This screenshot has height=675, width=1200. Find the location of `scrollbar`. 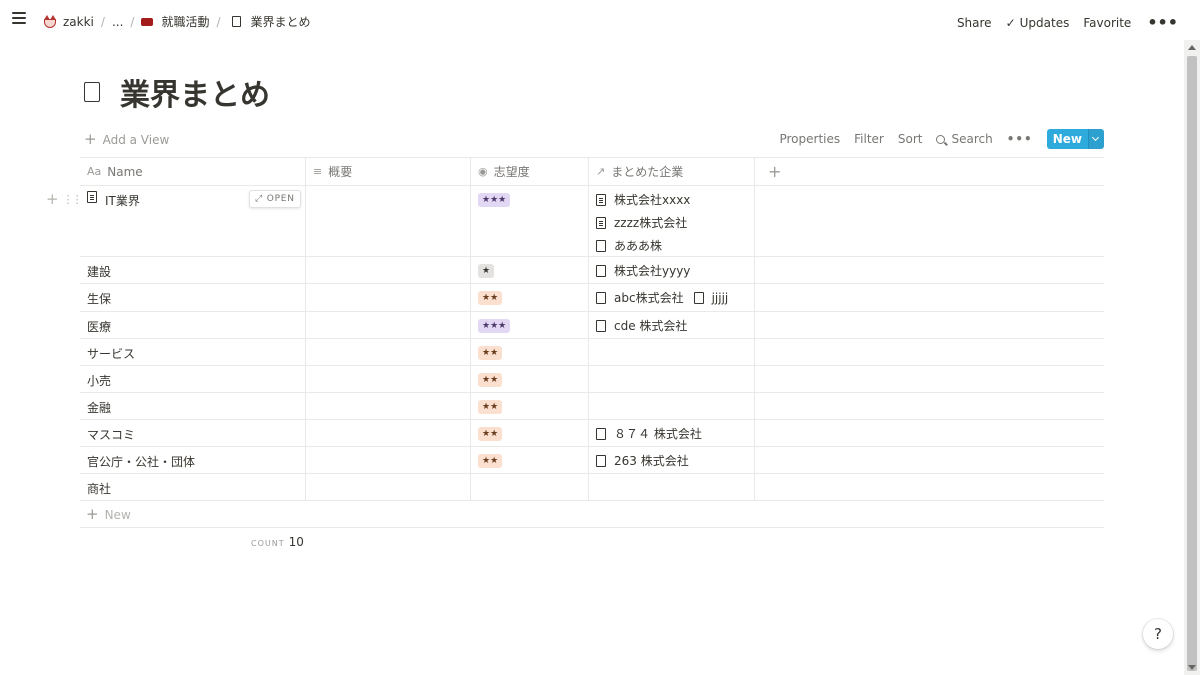

scrollbar is located at coordinates (1192, 357).